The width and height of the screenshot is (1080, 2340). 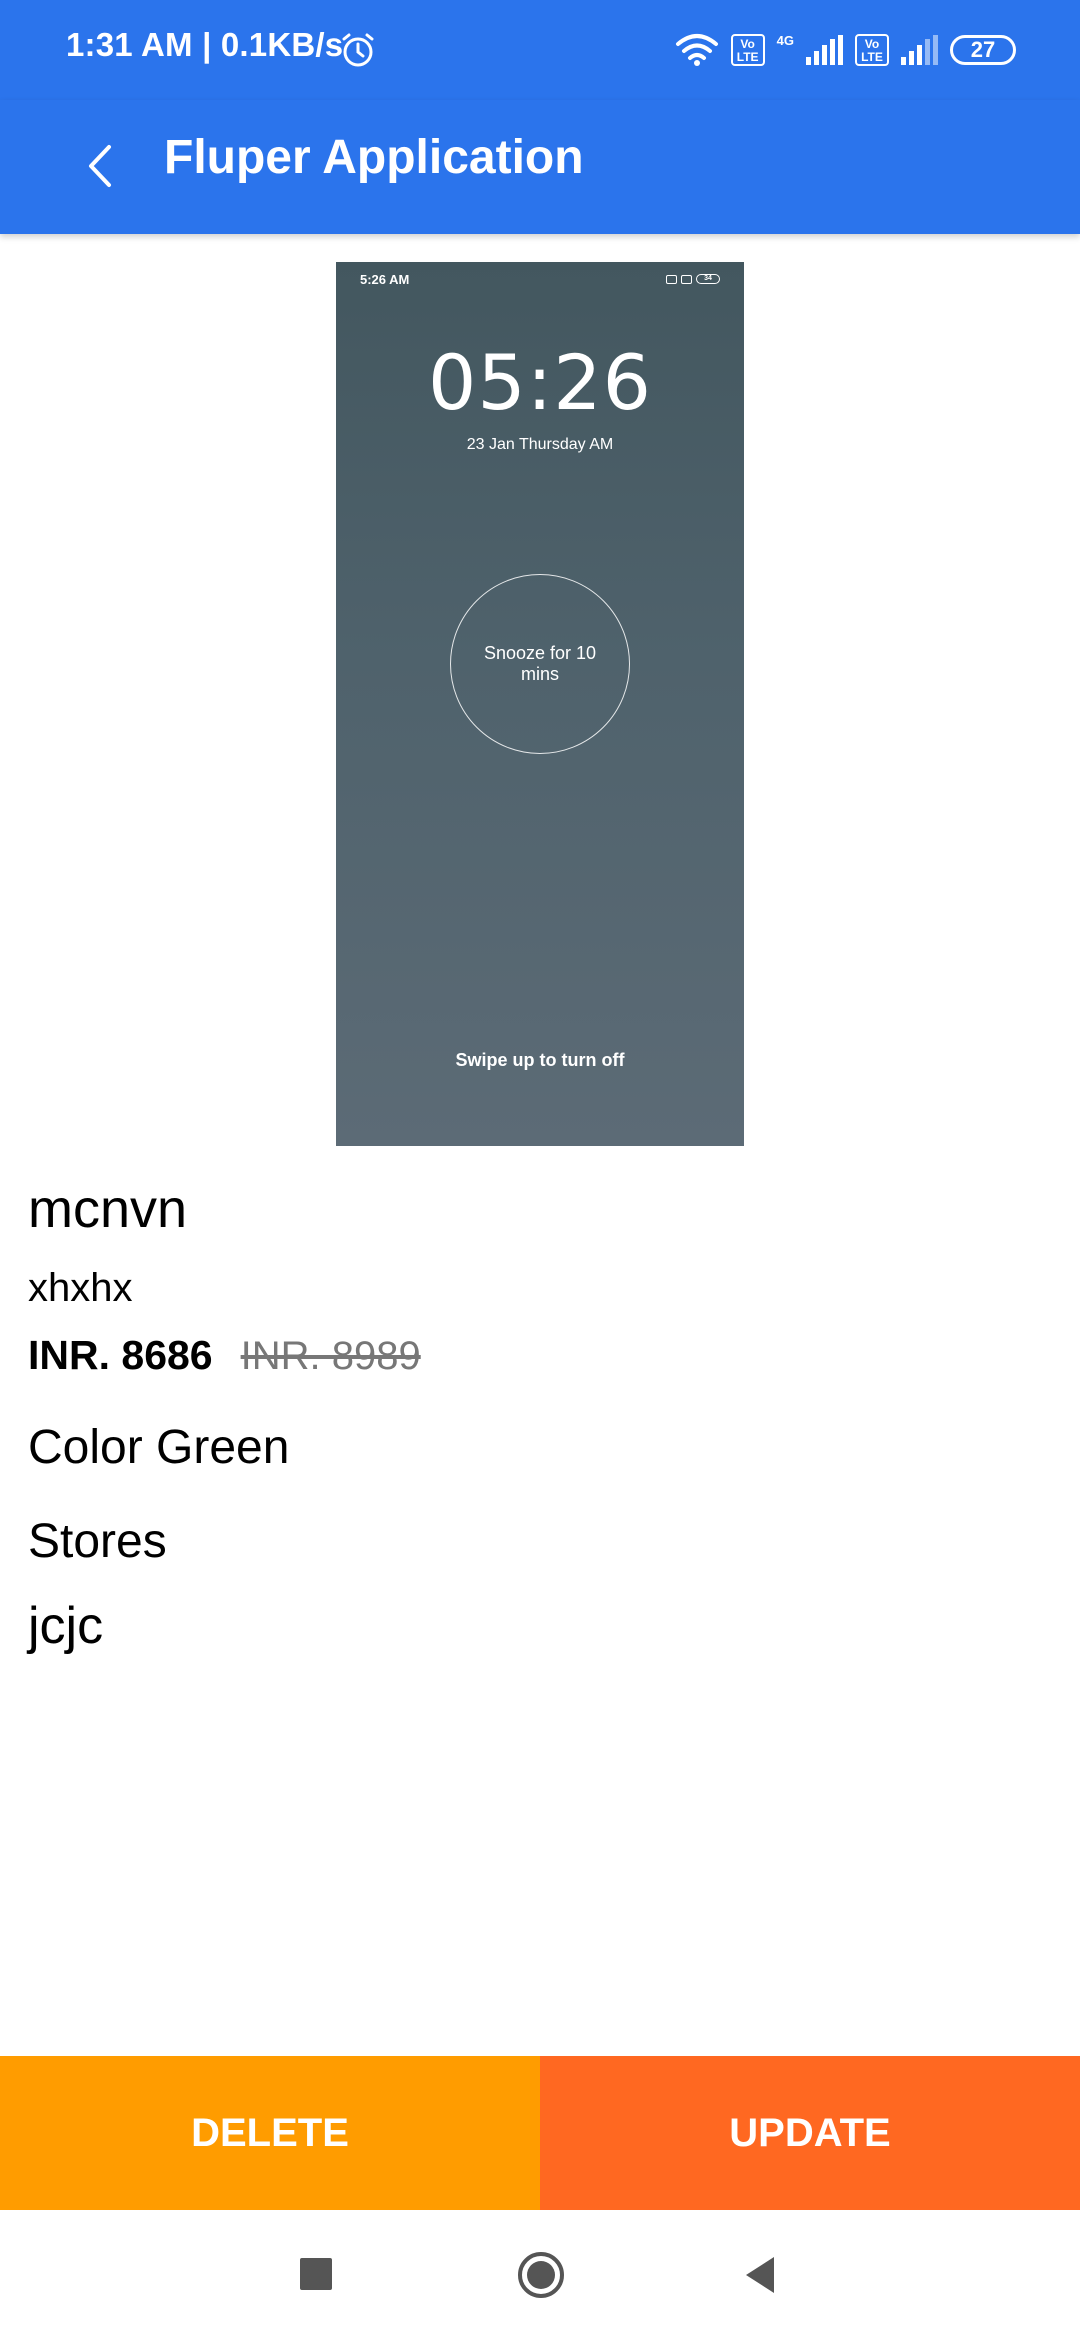 I want to click on app-bar: Fluper Application, so click(x=540, y=167).